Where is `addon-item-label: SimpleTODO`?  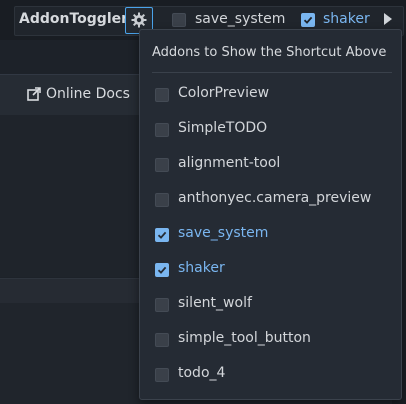
addon-item-label: SimpleTODO is located at coordinates (223, 128).